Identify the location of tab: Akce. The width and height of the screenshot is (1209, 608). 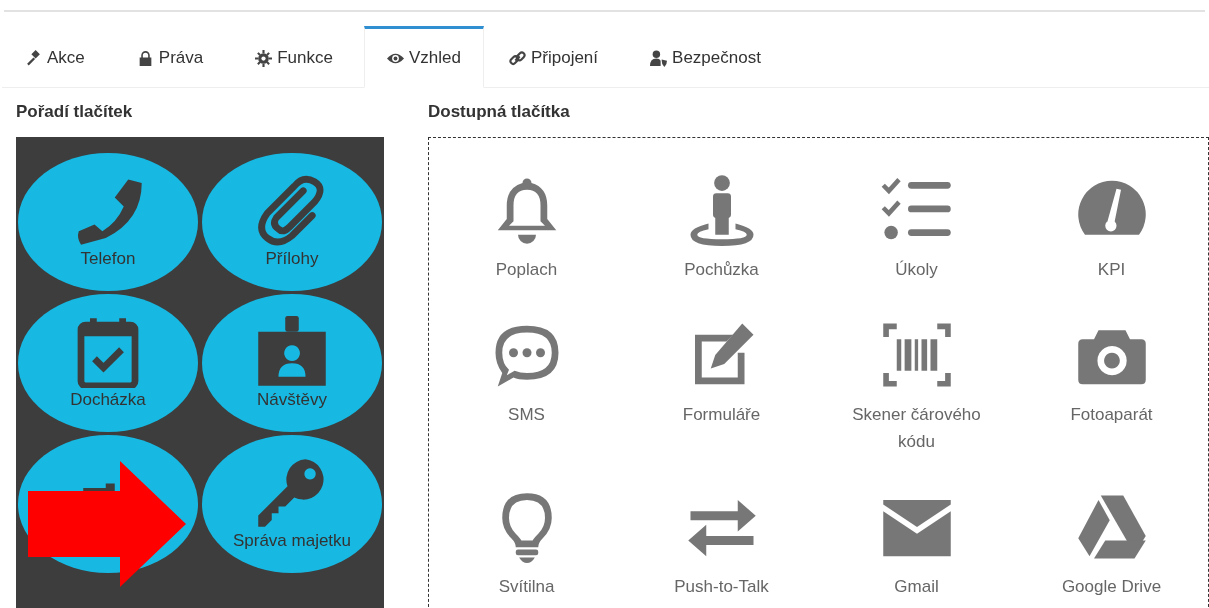
(58, 57).